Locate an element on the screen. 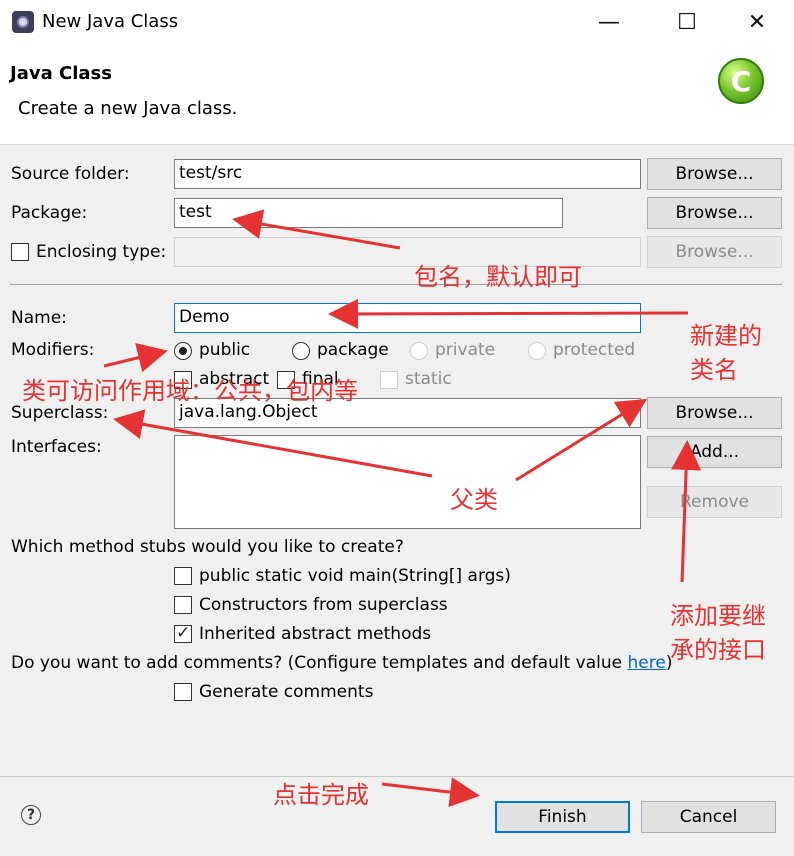 The width and height of the screenshot is (794, 856). arrow-to-superclass-label is located at coordinates (273, 443).